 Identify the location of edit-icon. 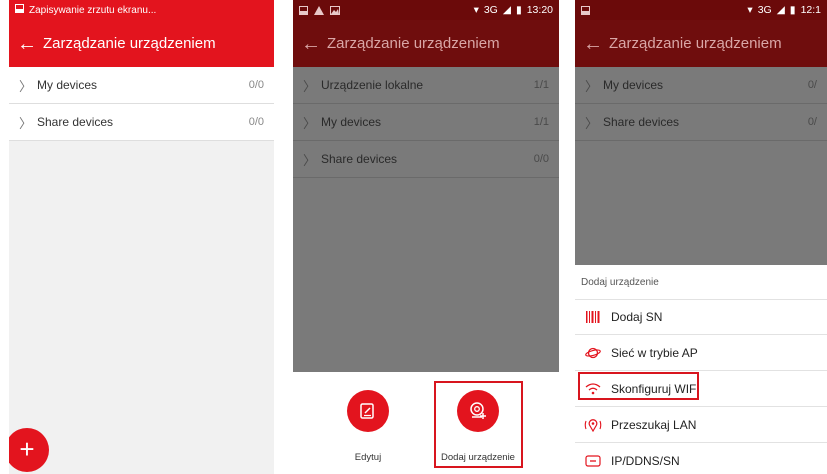
(368, 411).